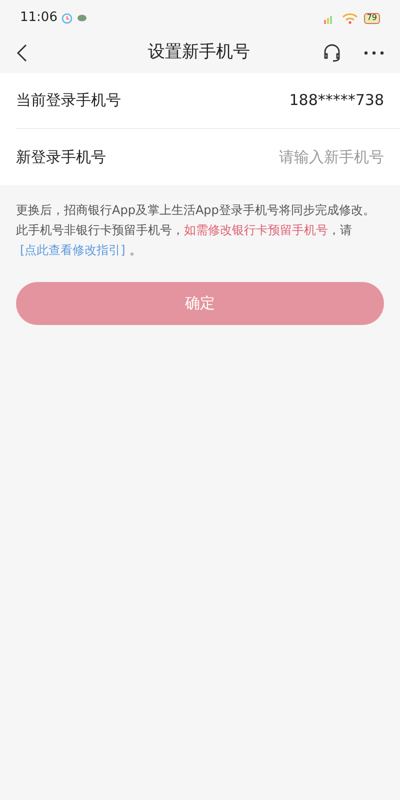 This screenshot has width=400, height=800. I want to click on more-button, so click(374, 53).